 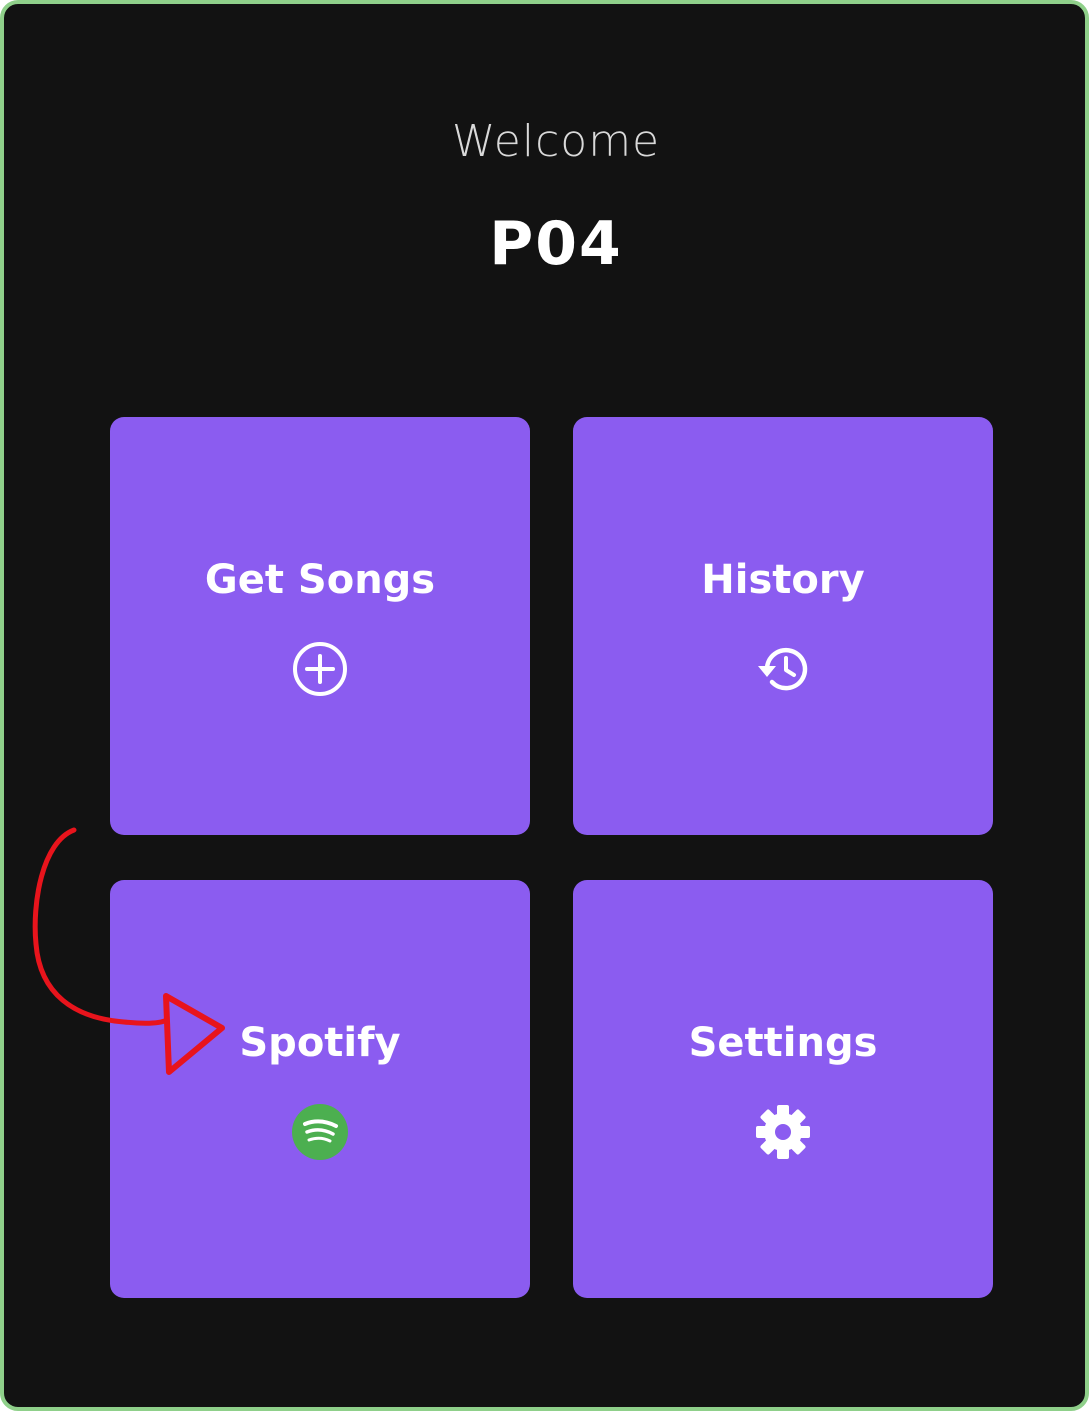 What do you see at coordinates (320, 1089) in the screenshot?
I see `spotify-button: Spotify` at bounding box center [320, 1089].